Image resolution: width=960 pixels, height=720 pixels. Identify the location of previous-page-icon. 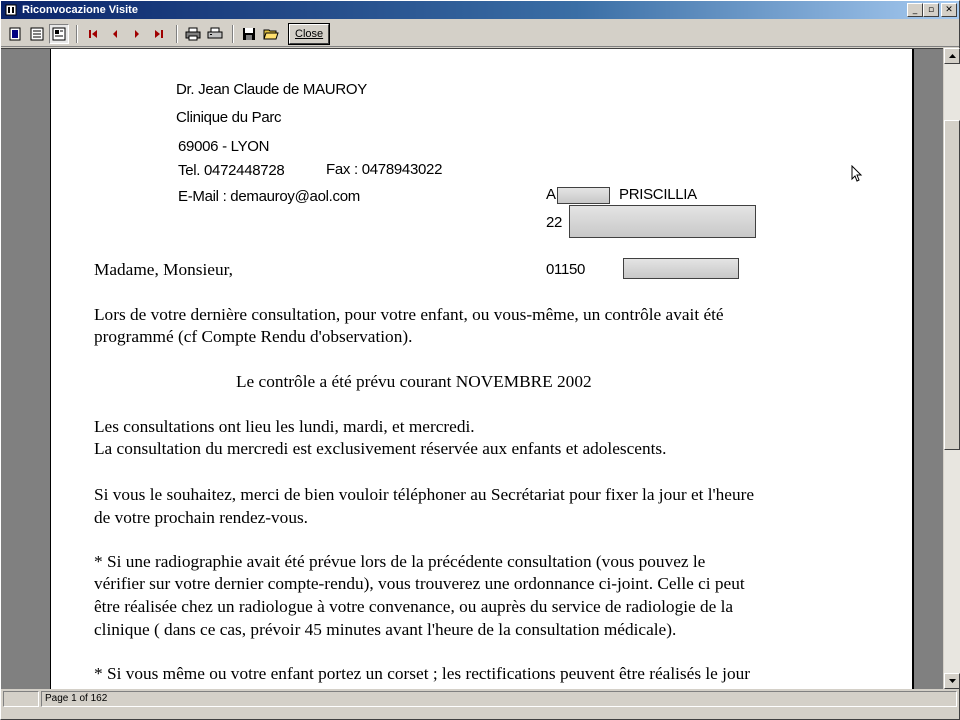
(115, 33).